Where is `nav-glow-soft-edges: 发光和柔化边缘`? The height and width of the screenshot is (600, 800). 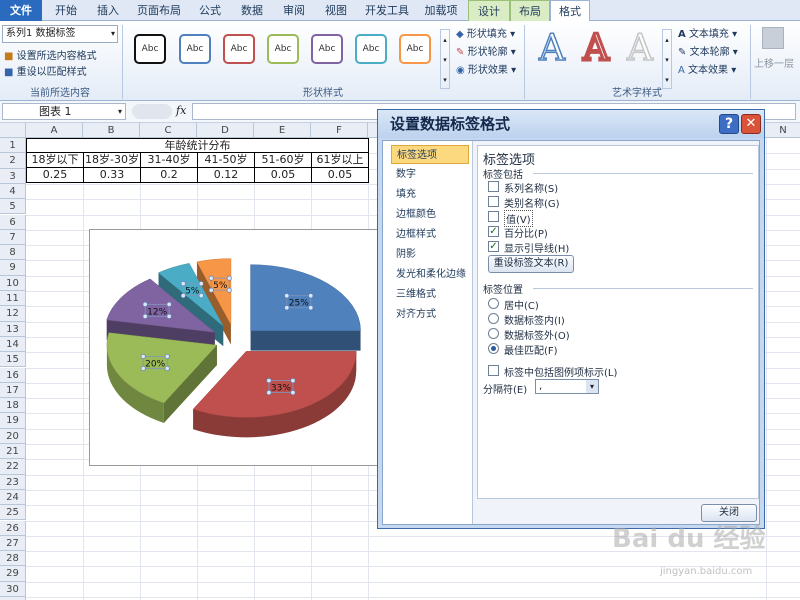
nav-glow-soft-edges: 发光和柔化边缘 is located at coordinates (430, 274).